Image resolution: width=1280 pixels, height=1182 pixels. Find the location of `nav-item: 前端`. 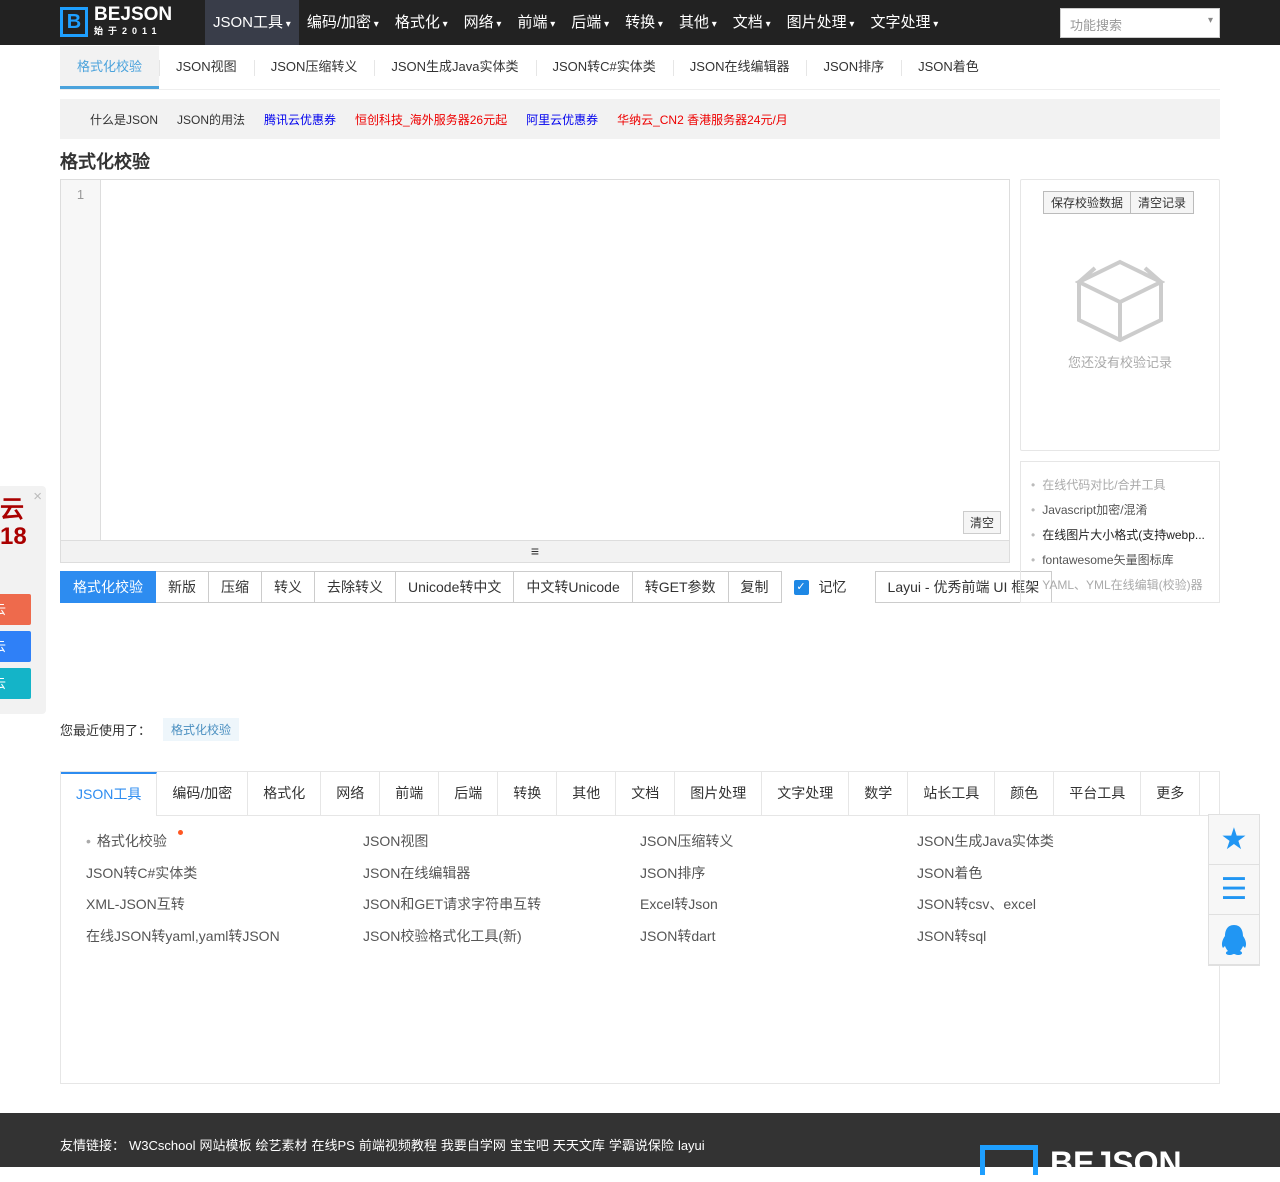

nav-item: 前端 is located at coordinates (536, 22).